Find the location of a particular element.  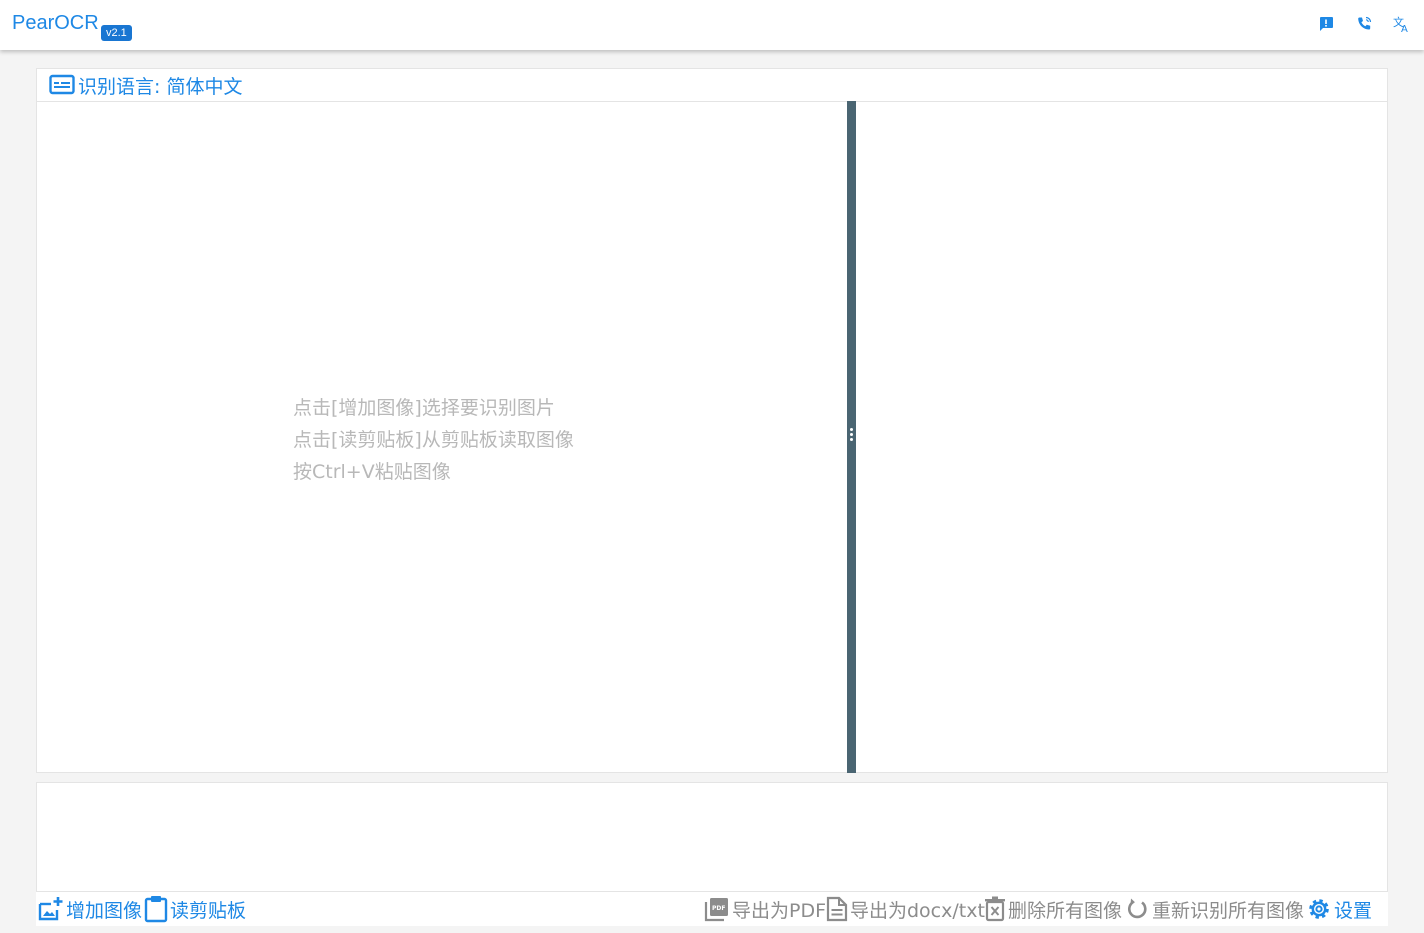

drag-handle-icon is located at coordinates (851, 435).